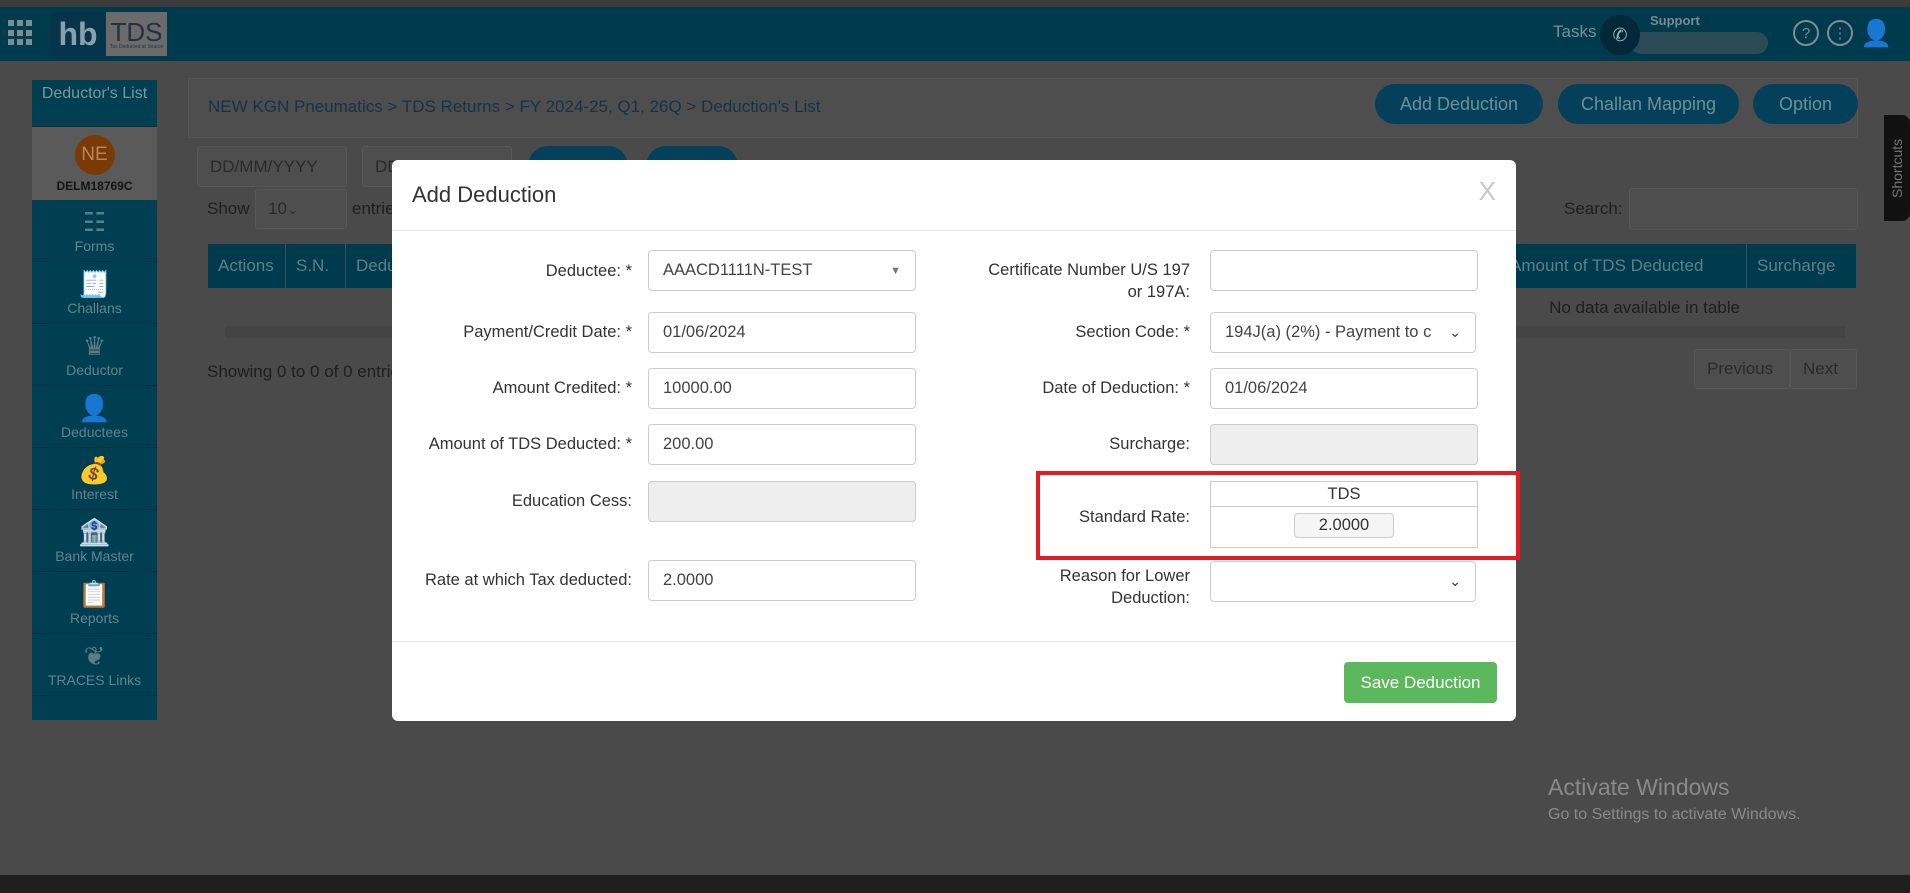 This screenshot has height=893, width=1910. What do you see at coordinates (484, 194) in the screenshot?
I see `modal-title: Add Deduction` at bounding box center [484, 194].